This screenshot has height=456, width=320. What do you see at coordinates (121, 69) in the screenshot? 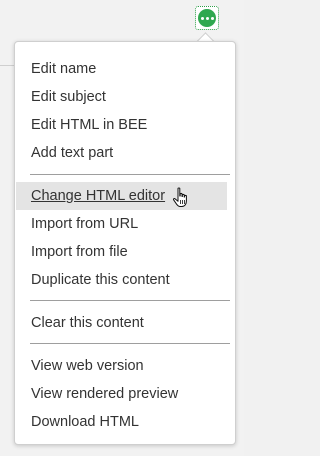
I see `menu-item-edit-name: Edit name` at bounding box center [121, 69].